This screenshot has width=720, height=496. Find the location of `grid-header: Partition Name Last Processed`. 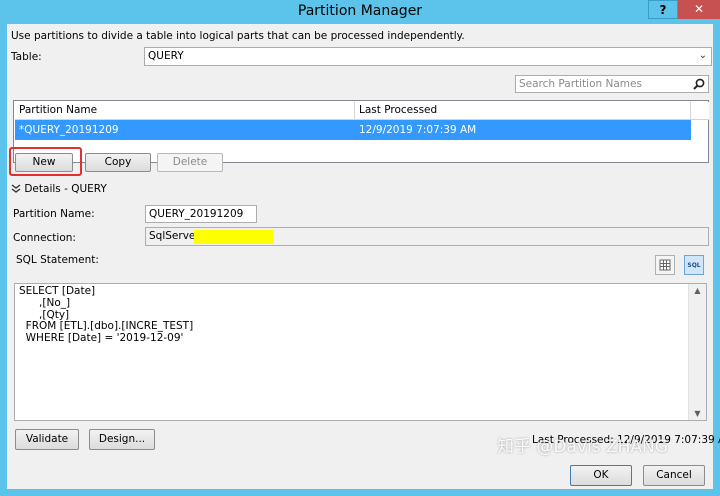

grid-header: Partition Name Last Processed is located at coordinates (362, 111).